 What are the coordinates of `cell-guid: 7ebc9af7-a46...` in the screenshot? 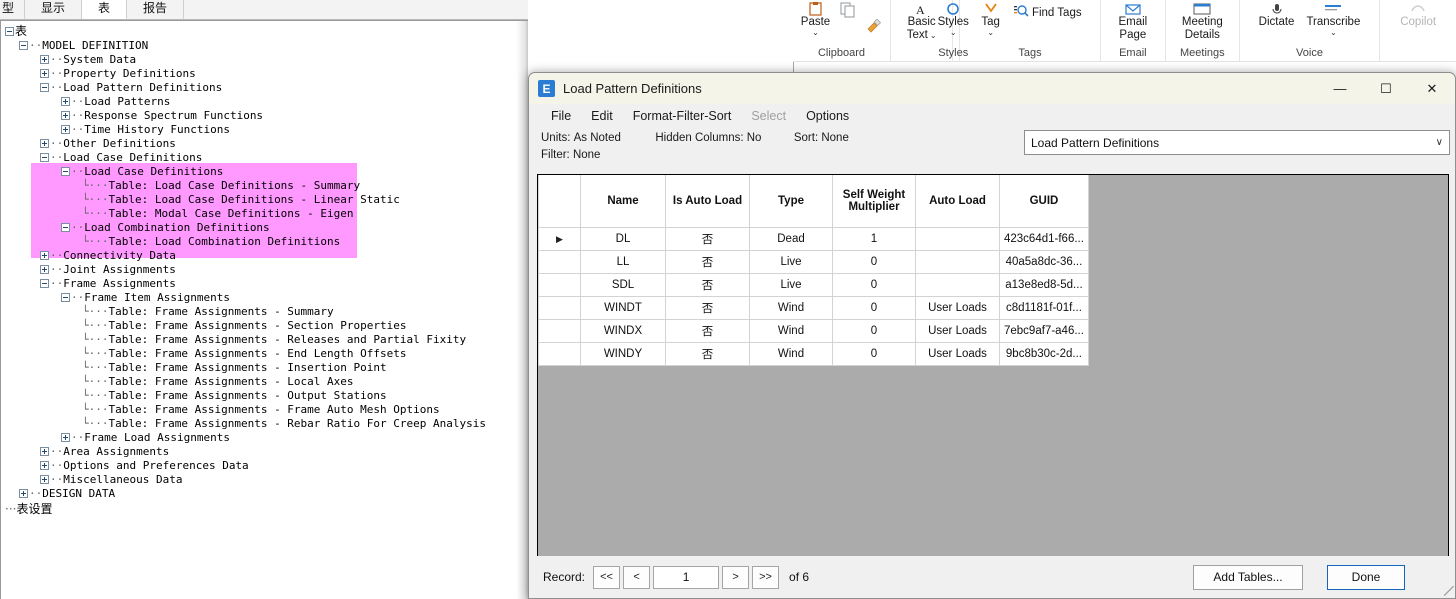 It's located at (1044, 330).